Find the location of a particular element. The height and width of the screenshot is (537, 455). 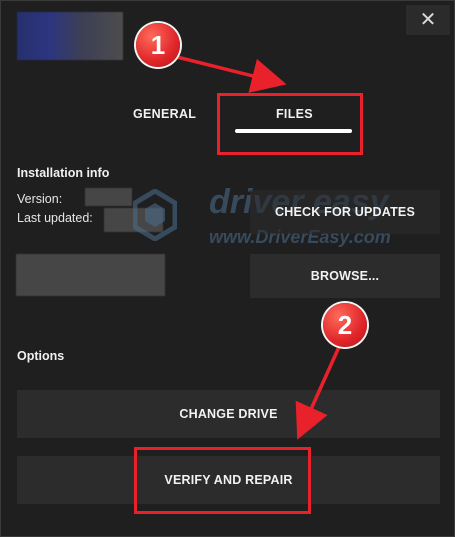

step-1-badge: 1 is located at coordinates (158, 45).